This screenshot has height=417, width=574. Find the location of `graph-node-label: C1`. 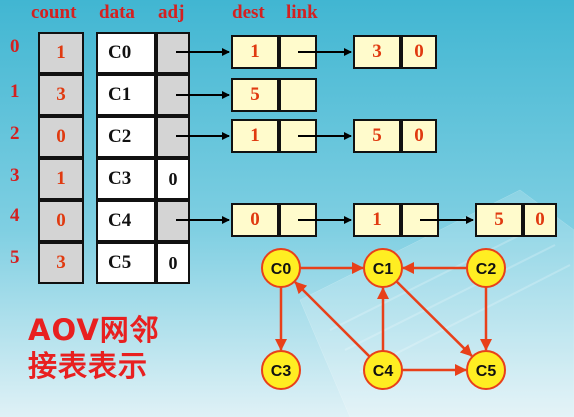

graph-node-label: C1 is located at coordinates (383, 269).